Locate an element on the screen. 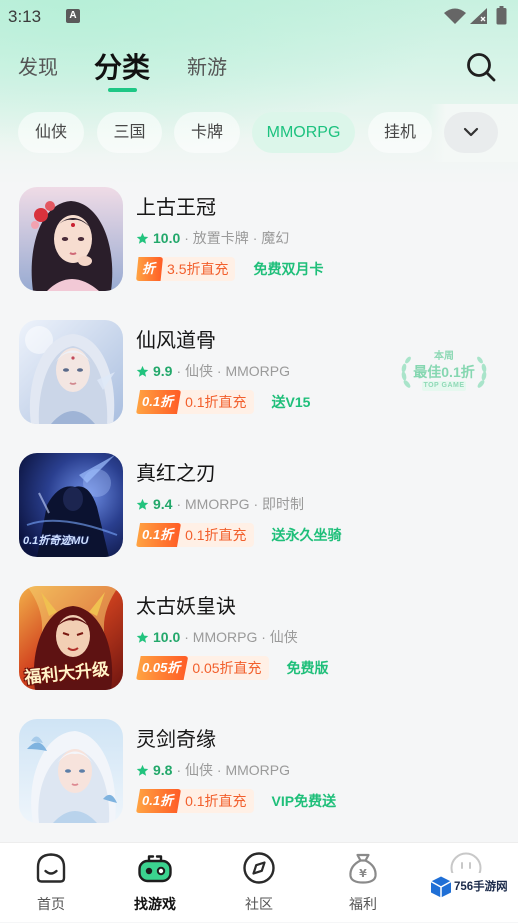 Image resolution: width=518 pixels, height=923 pixels. chevron-down-icon is located at coordinates (471, 132).